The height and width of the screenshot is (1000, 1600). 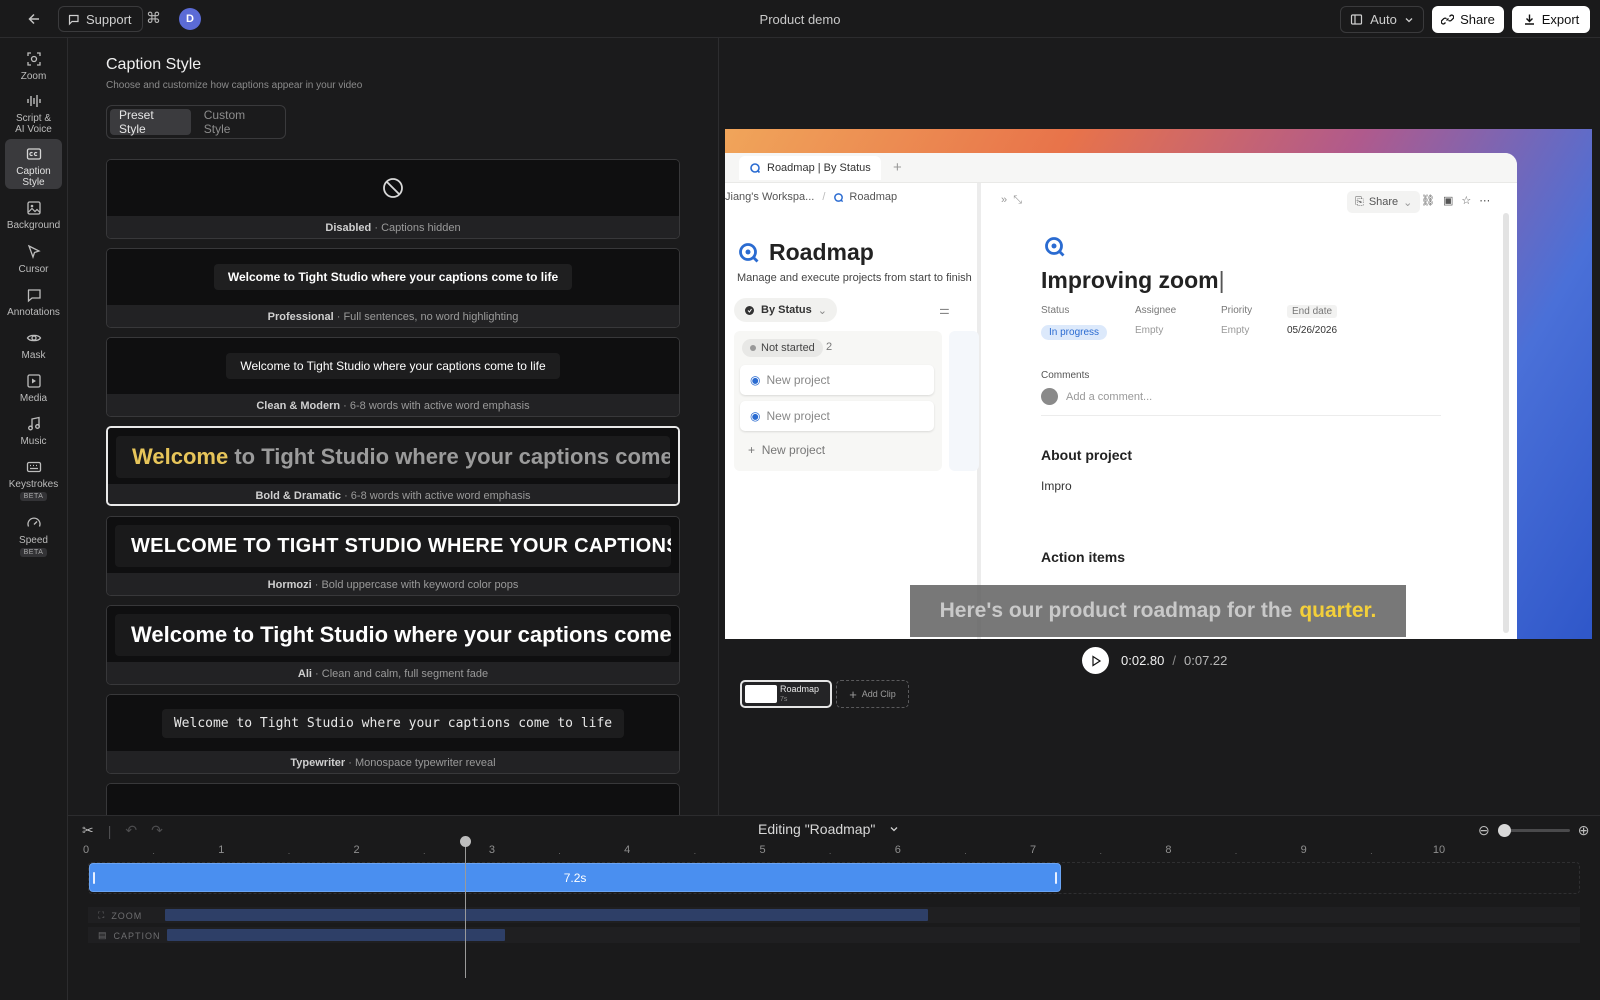 I want to click on clip-track: 7.2s, so click(x=575, y=877).